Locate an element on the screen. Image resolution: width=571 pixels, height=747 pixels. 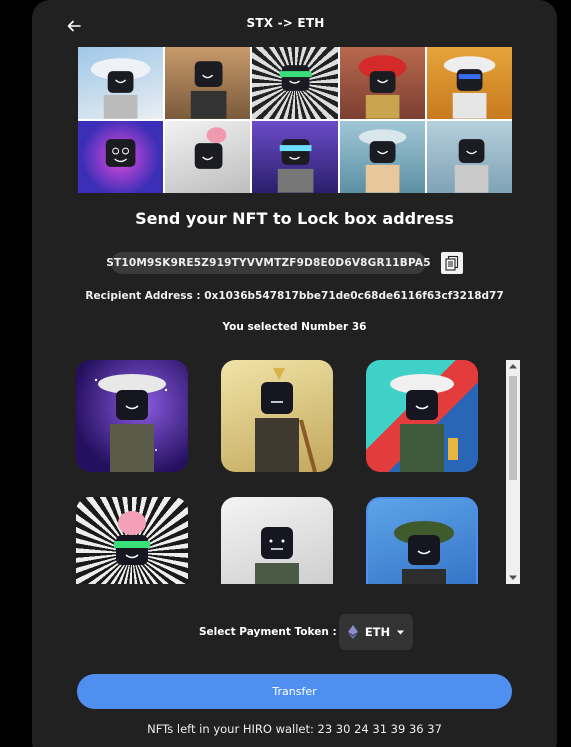
copy-button is located at coordinates (452, 263).